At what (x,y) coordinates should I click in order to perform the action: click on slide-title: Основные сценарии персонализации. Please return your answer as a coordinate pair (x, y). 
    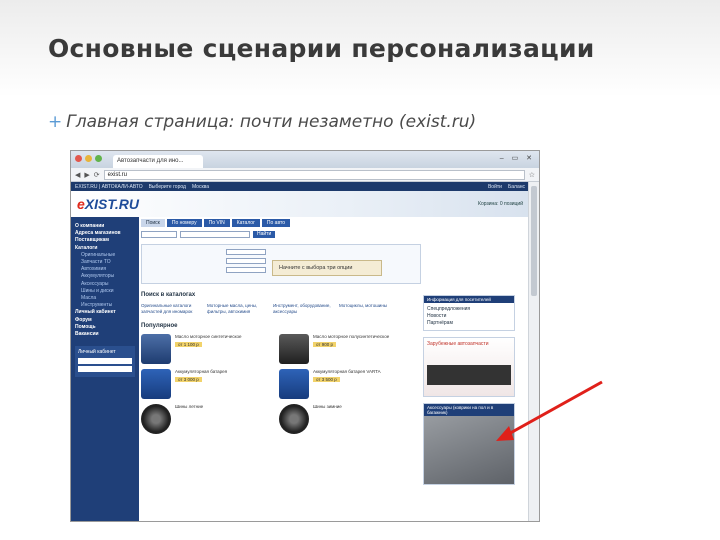
    Looking at the image, I should click on (321, 48).